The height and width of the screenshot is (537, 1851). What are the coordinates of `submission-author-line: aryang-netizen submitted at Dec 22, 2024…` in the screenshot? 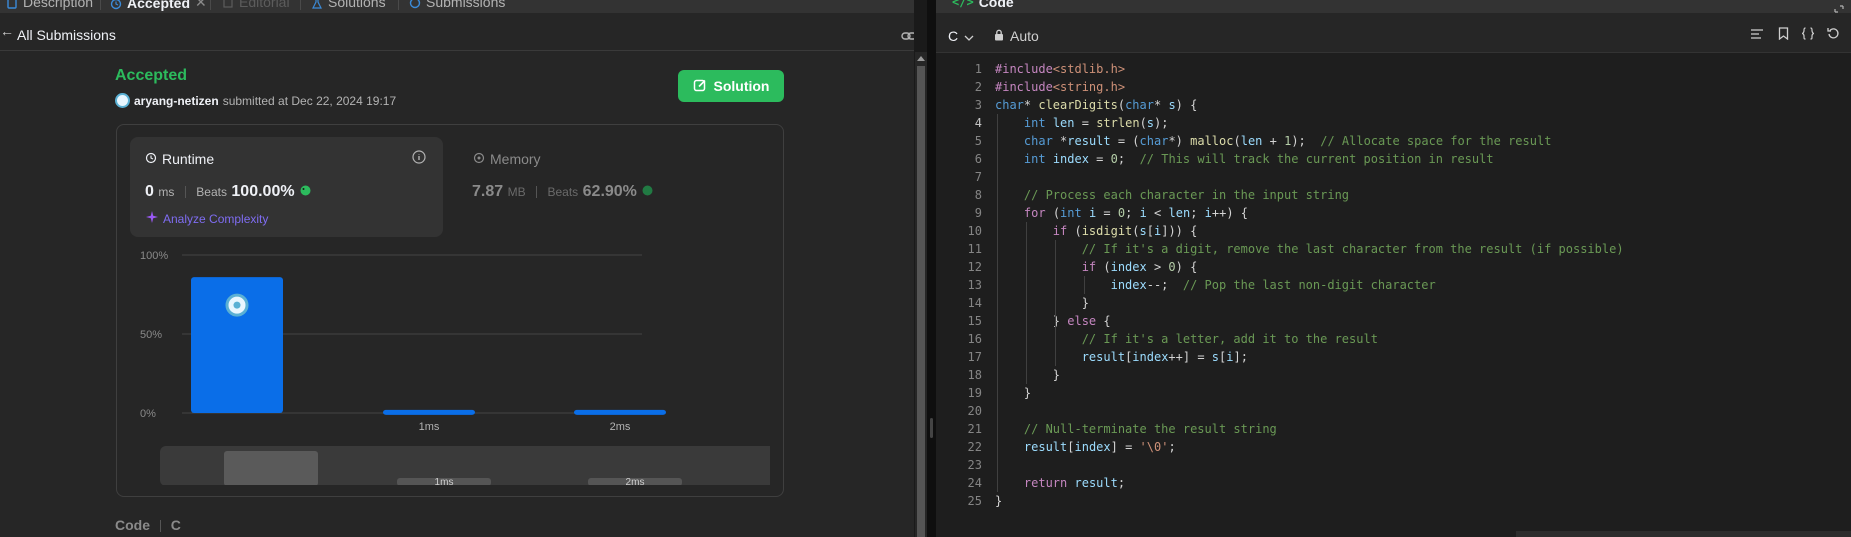 It's located at (255, 100).